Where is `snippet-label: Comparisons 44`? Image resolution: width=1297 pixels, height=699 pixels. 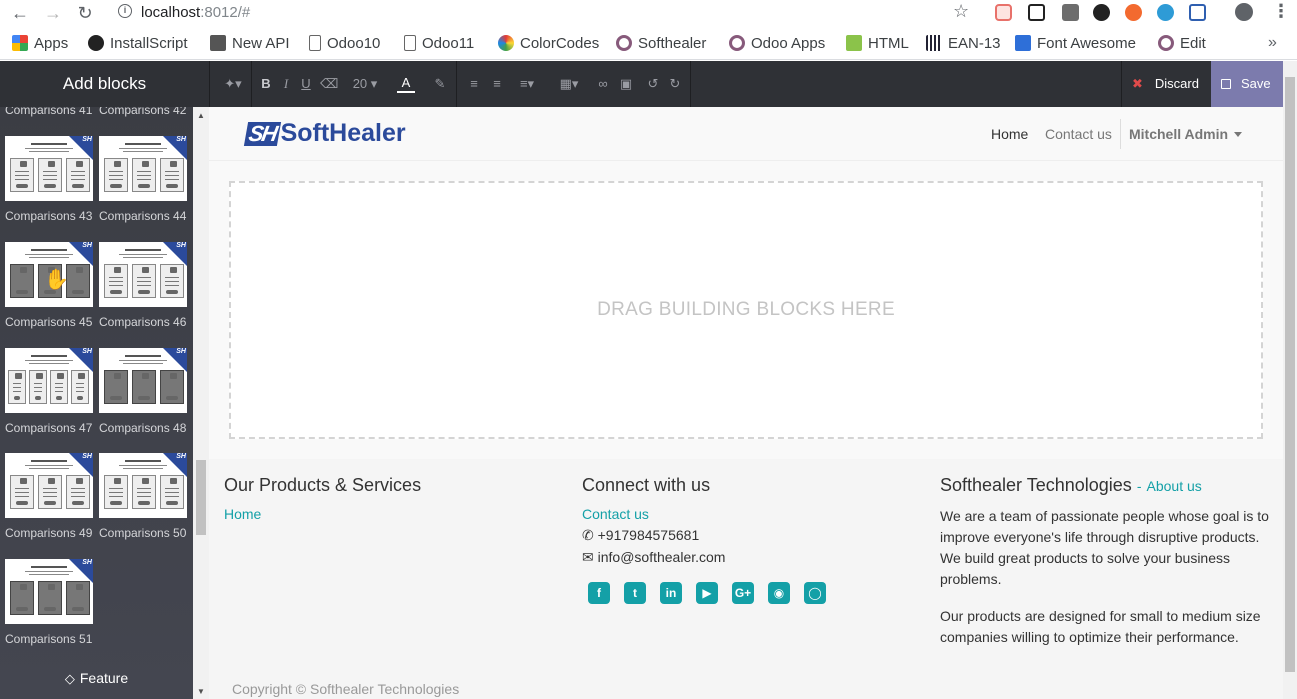 snippet-label: Comparisons 44 is located at coordinates (143, 216).